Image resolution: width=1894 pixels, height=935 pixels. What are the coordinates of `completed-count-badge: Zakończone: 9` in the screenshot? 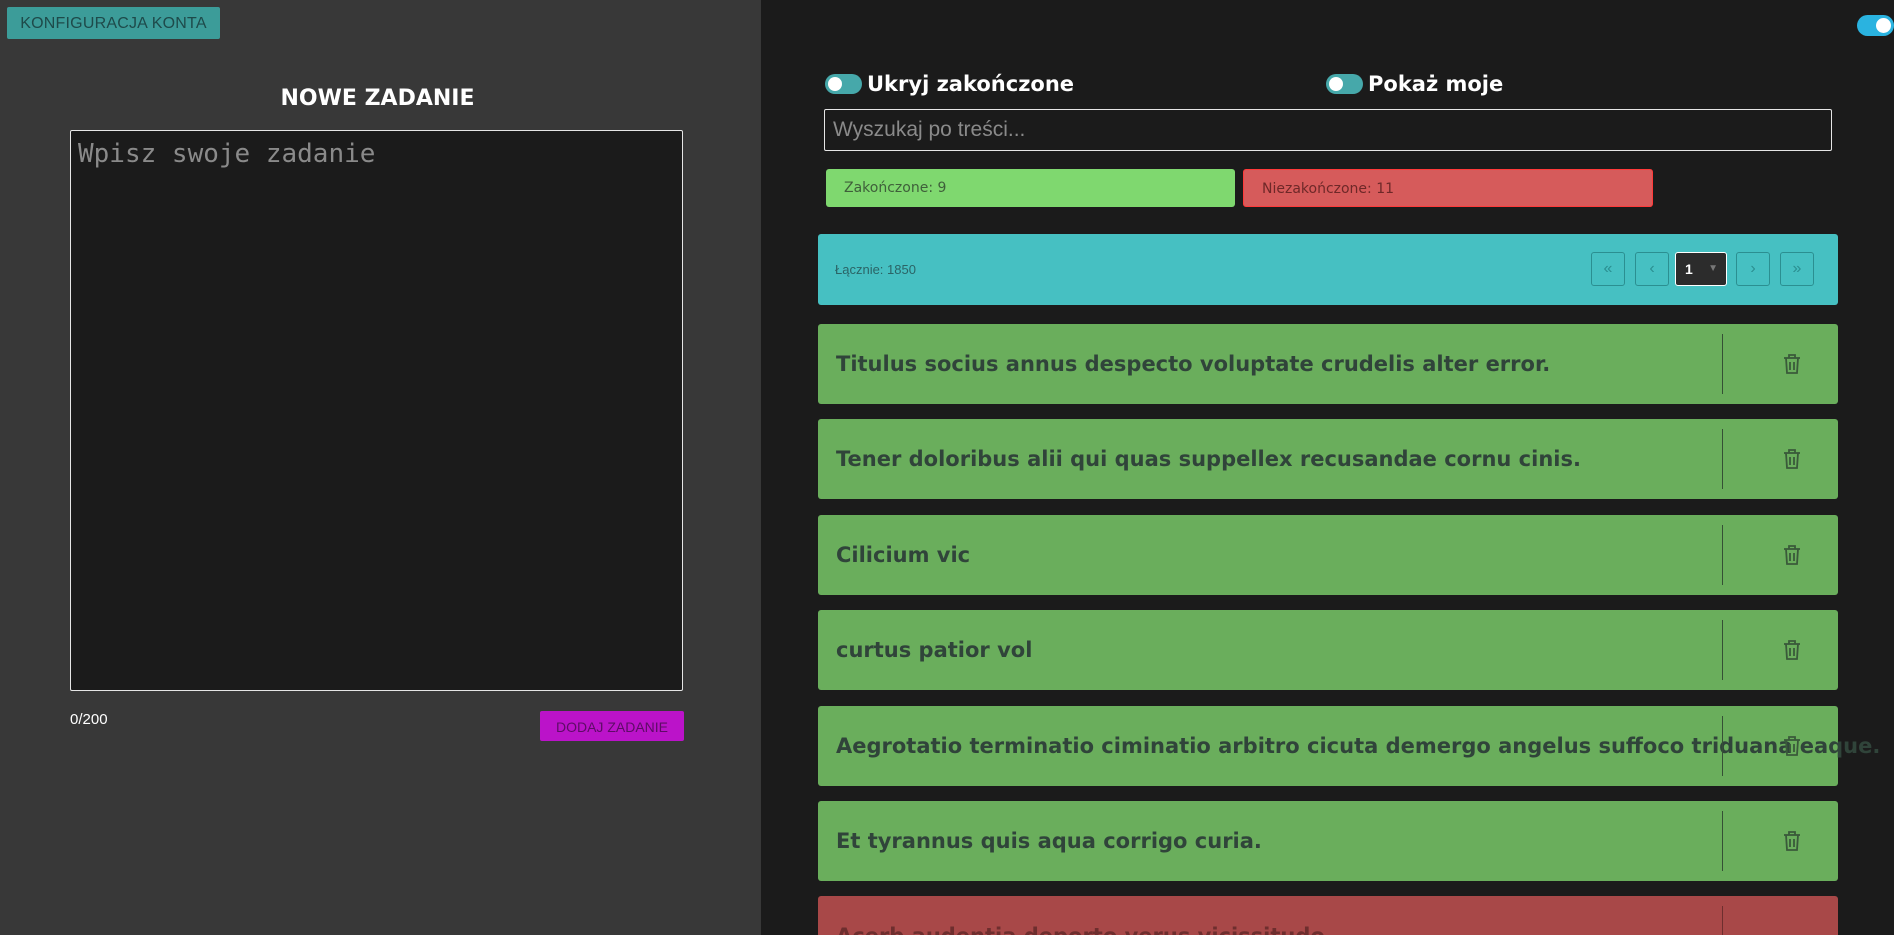 It's located at (1030, 188).